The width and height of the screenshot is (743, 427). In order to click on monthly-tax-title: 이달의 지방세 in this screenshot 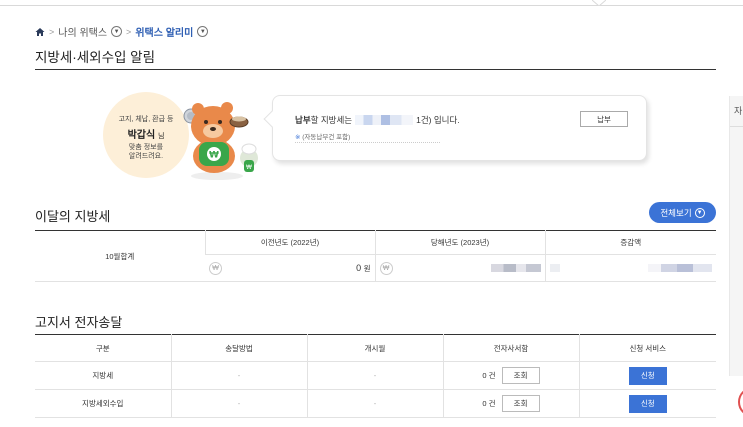, I will do `click(73, 216)`.